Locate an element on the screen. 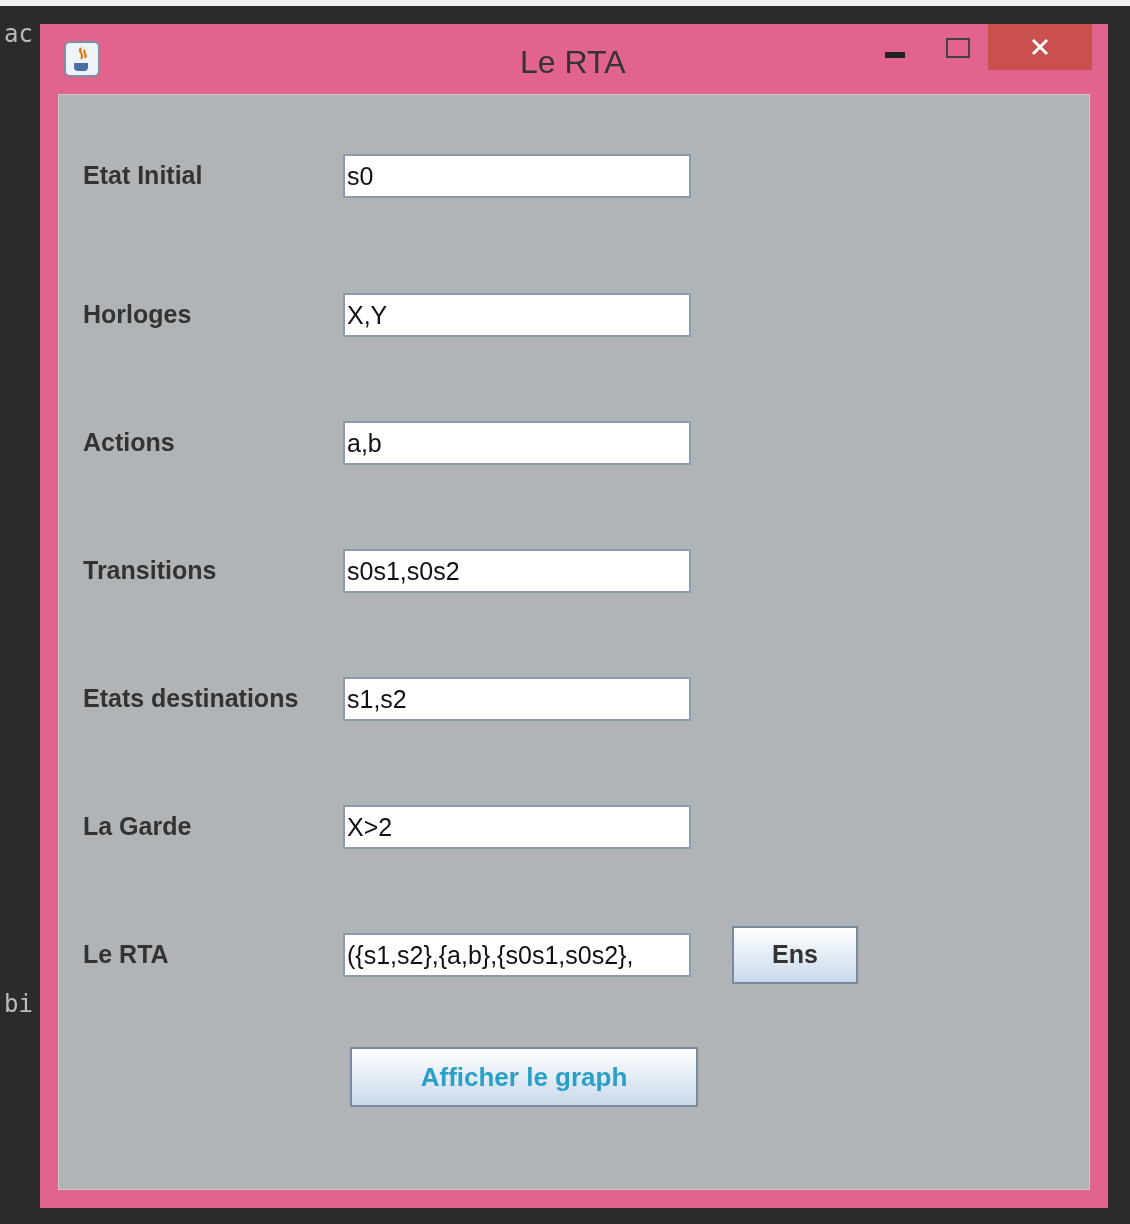 The height and width of the screenshot is (1224, 1130). field-label: Actions is located at coordinates (129, 443).